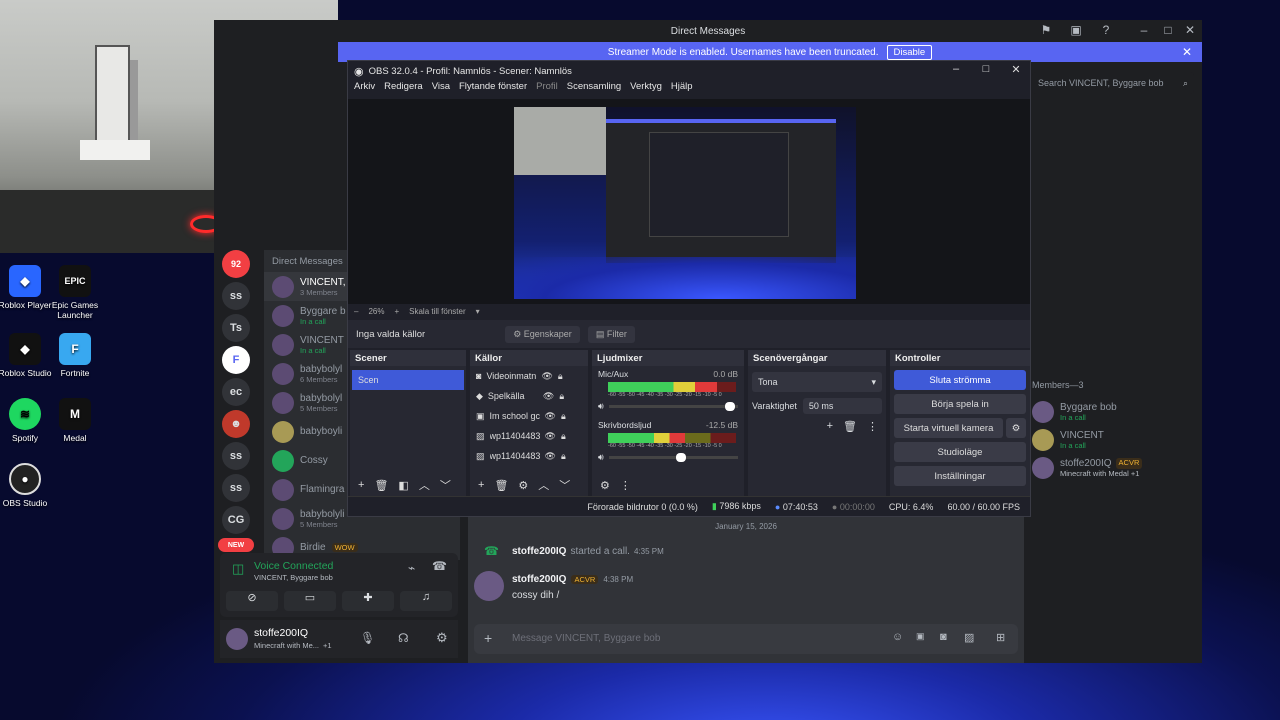  What do you see at coordinates (529, 416) in the screenshot?
I see `source-item: ▣ Im school gc 👁︎ 🔒︎` at bounding box center [529, 416].